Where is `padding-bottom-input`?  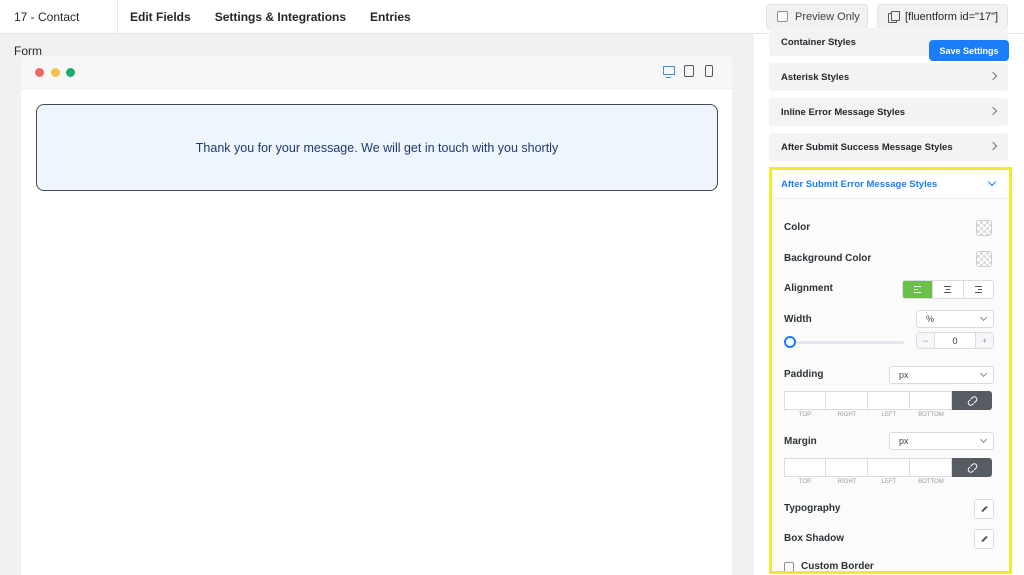 padding-bottom-input is located at coordinates (931, 400).